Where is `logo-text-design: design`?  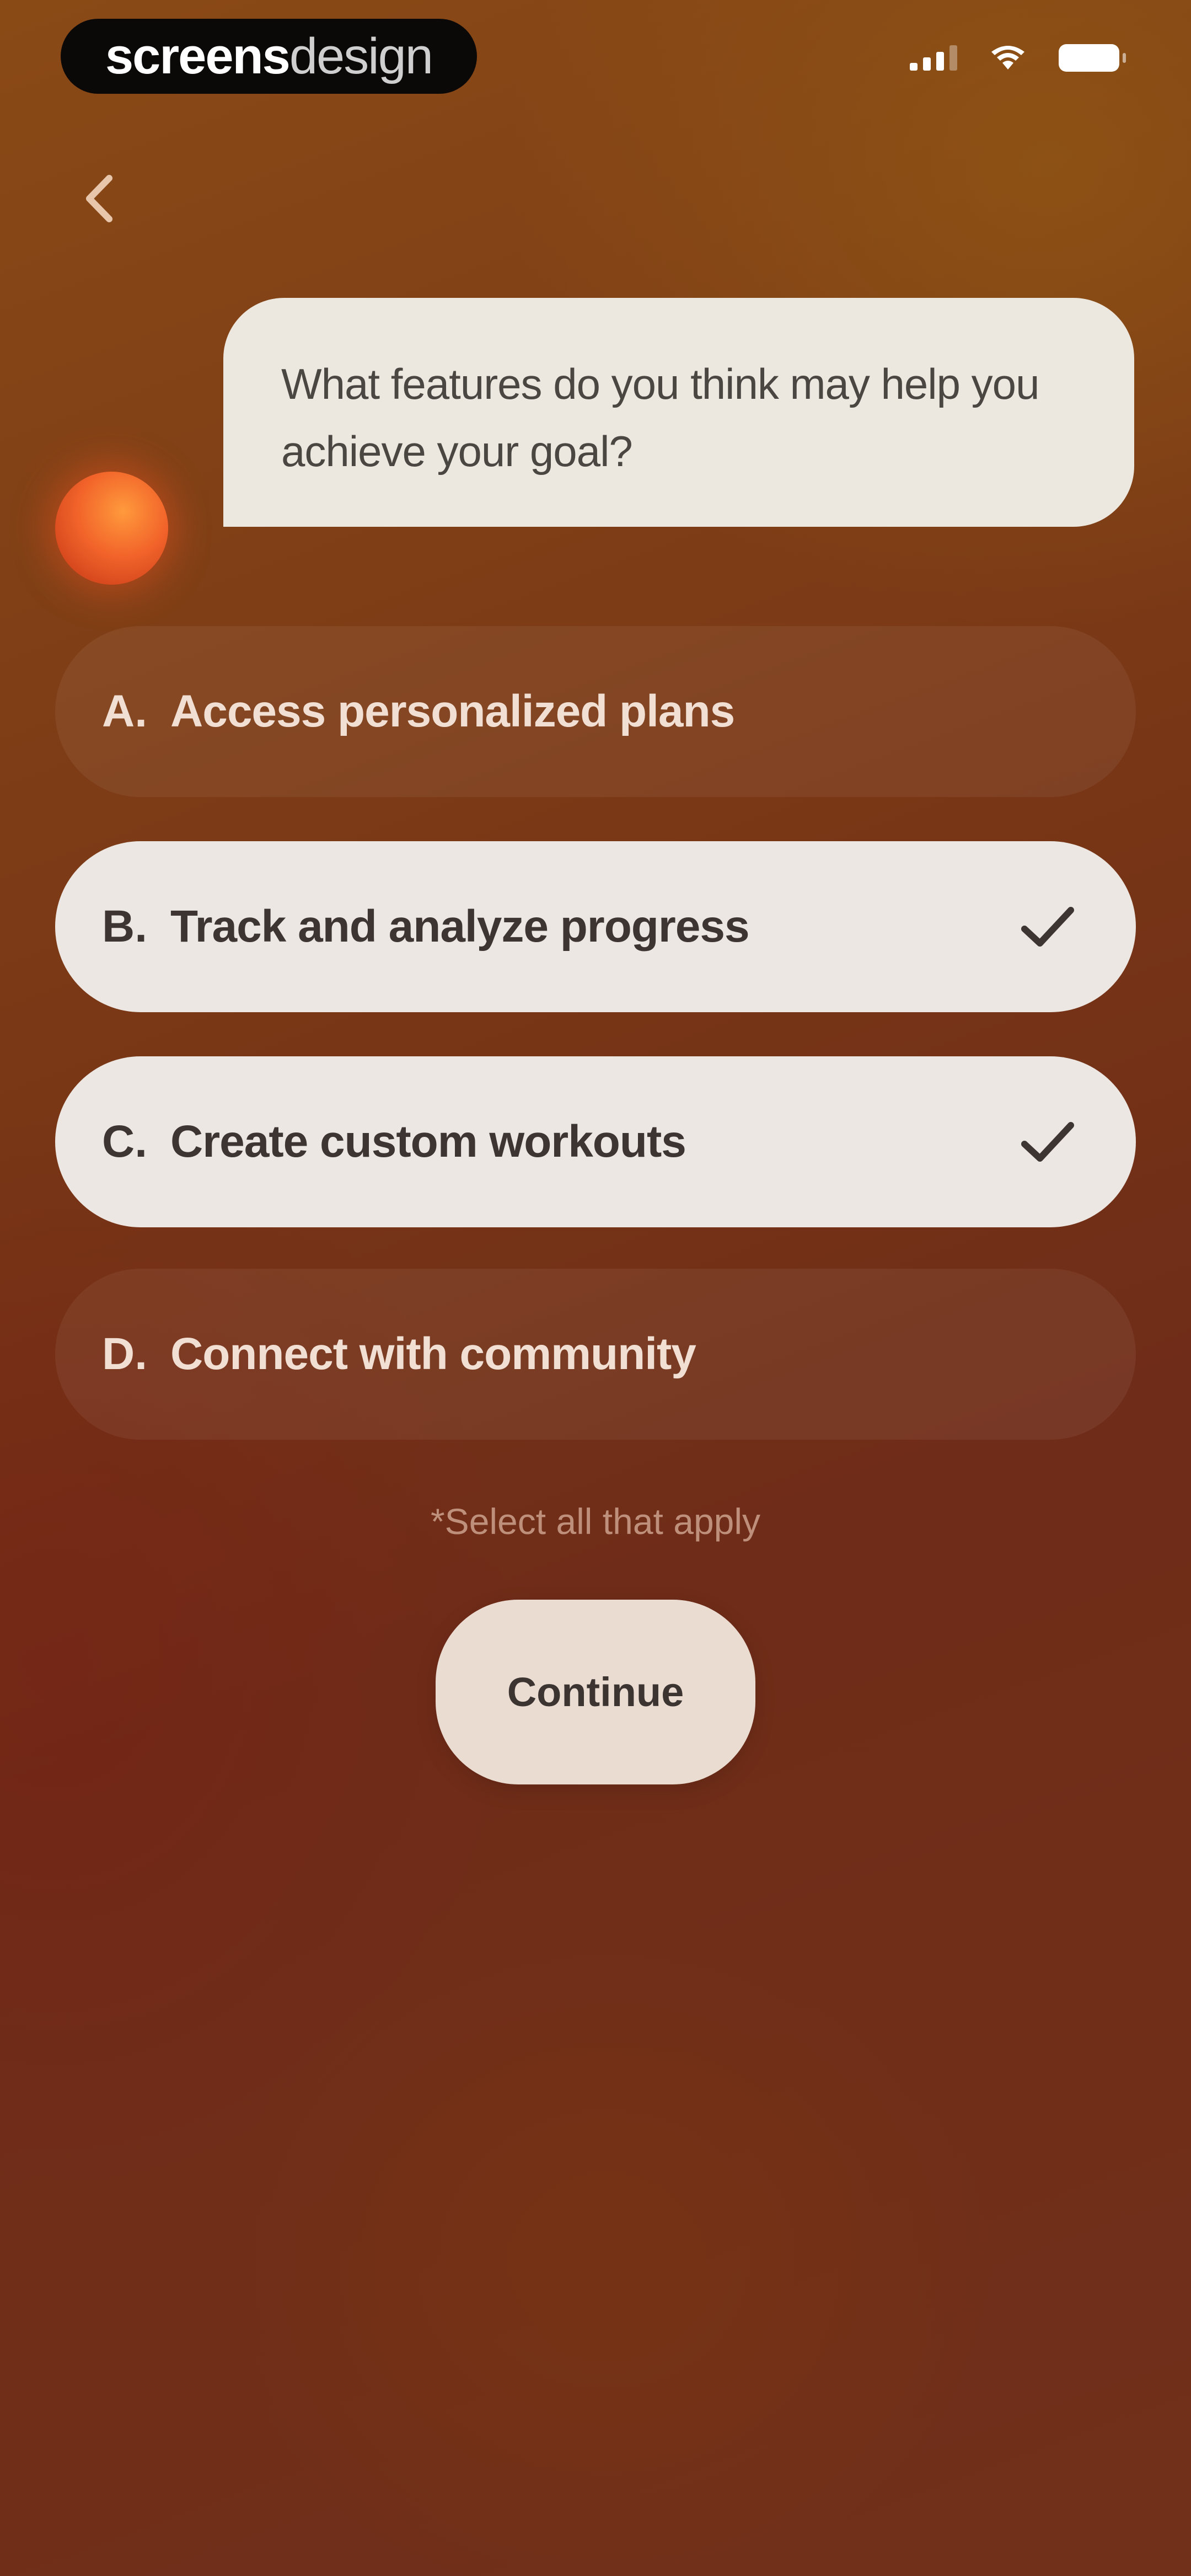
logo-text-design: design is located at coordinates (361, 56).